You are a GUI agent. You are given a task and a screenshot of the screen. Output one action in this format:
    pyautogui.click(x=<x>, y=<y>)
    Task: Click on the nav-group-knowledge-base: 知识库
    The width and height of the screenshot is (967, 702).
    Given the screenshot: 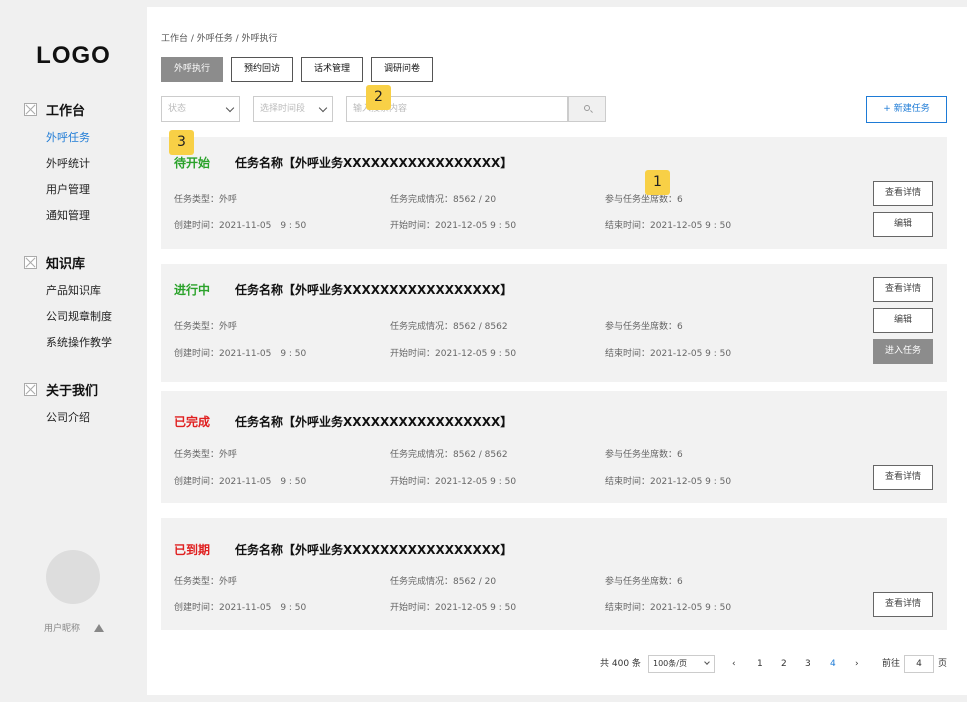 What is the action you would take?
    pyautogui.click(x=54, y=262)
    